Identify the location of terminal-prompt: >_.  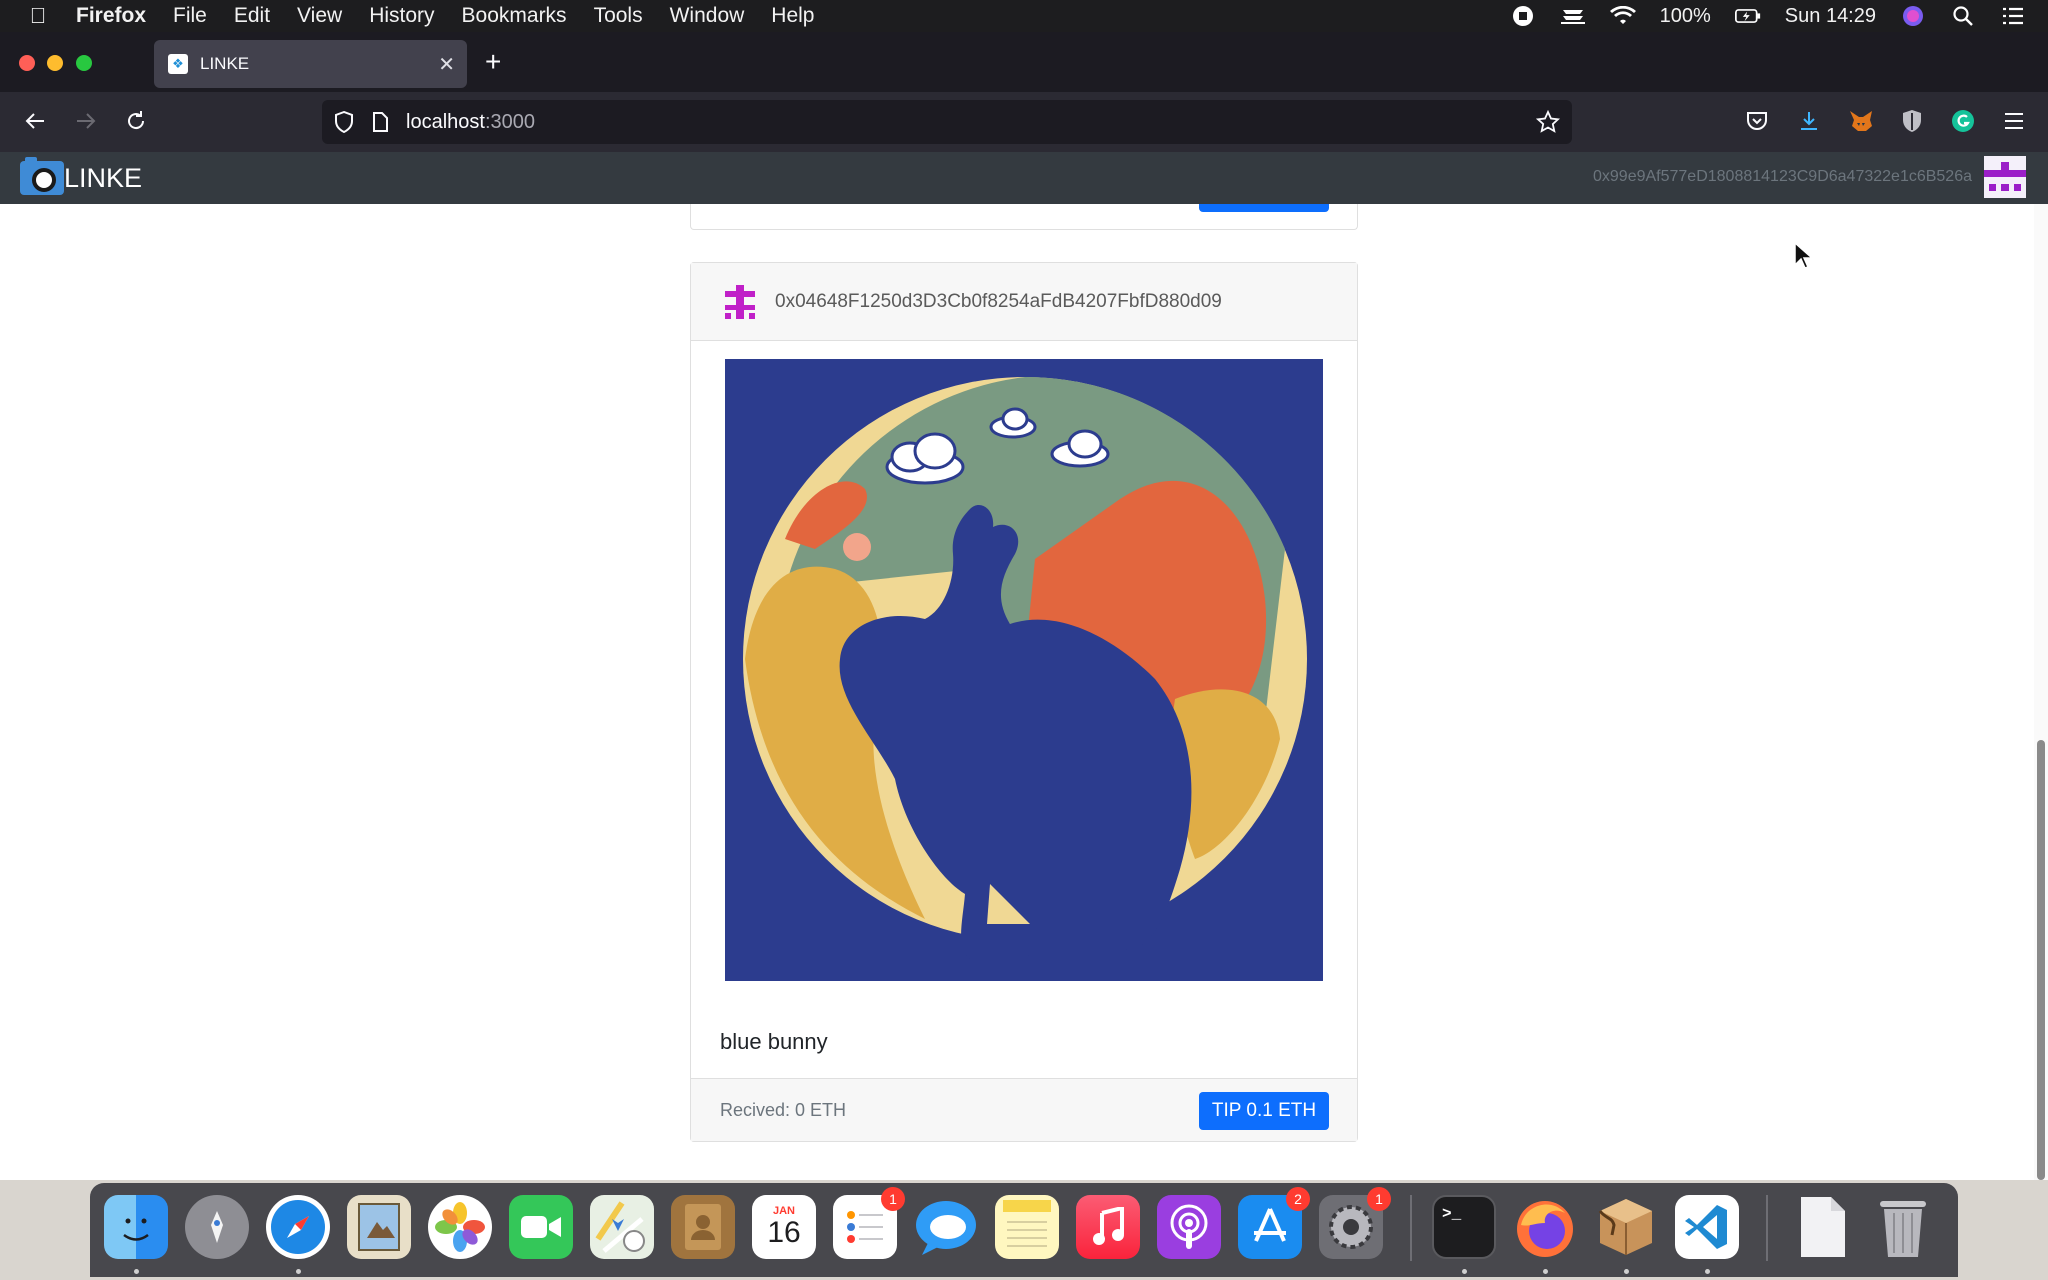
(1452, 1214).